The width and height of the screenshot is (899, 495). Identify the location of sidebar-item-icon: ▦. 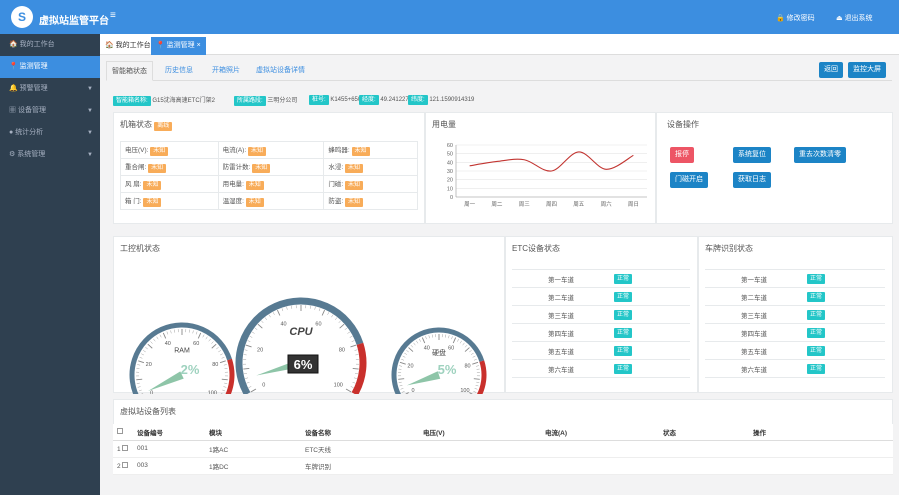
(12, 110).